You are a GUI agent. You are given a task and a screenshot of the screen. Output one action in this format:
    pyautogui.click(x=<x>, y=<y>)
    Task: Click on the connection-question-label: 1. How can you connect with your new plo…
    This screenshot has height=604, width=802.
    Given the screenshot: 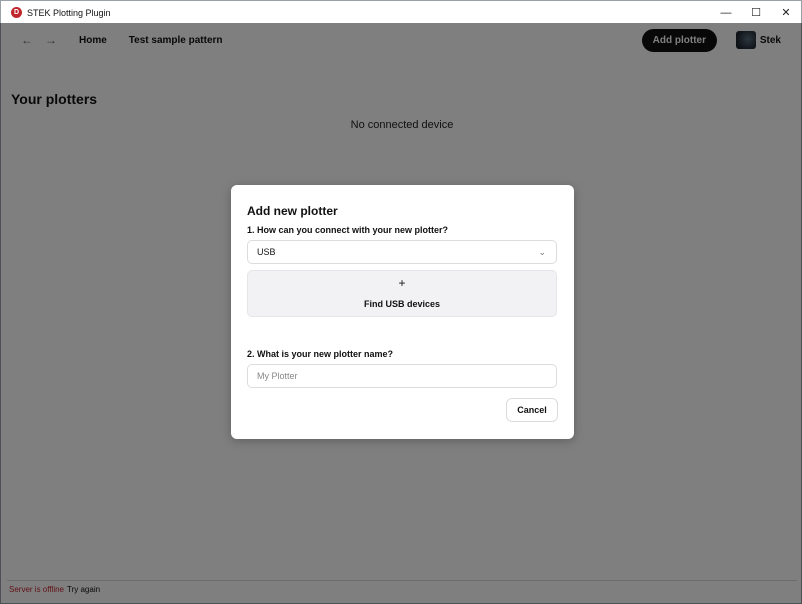 What is the action you would take?
    pyautogui.click(x=348, y=230)
    